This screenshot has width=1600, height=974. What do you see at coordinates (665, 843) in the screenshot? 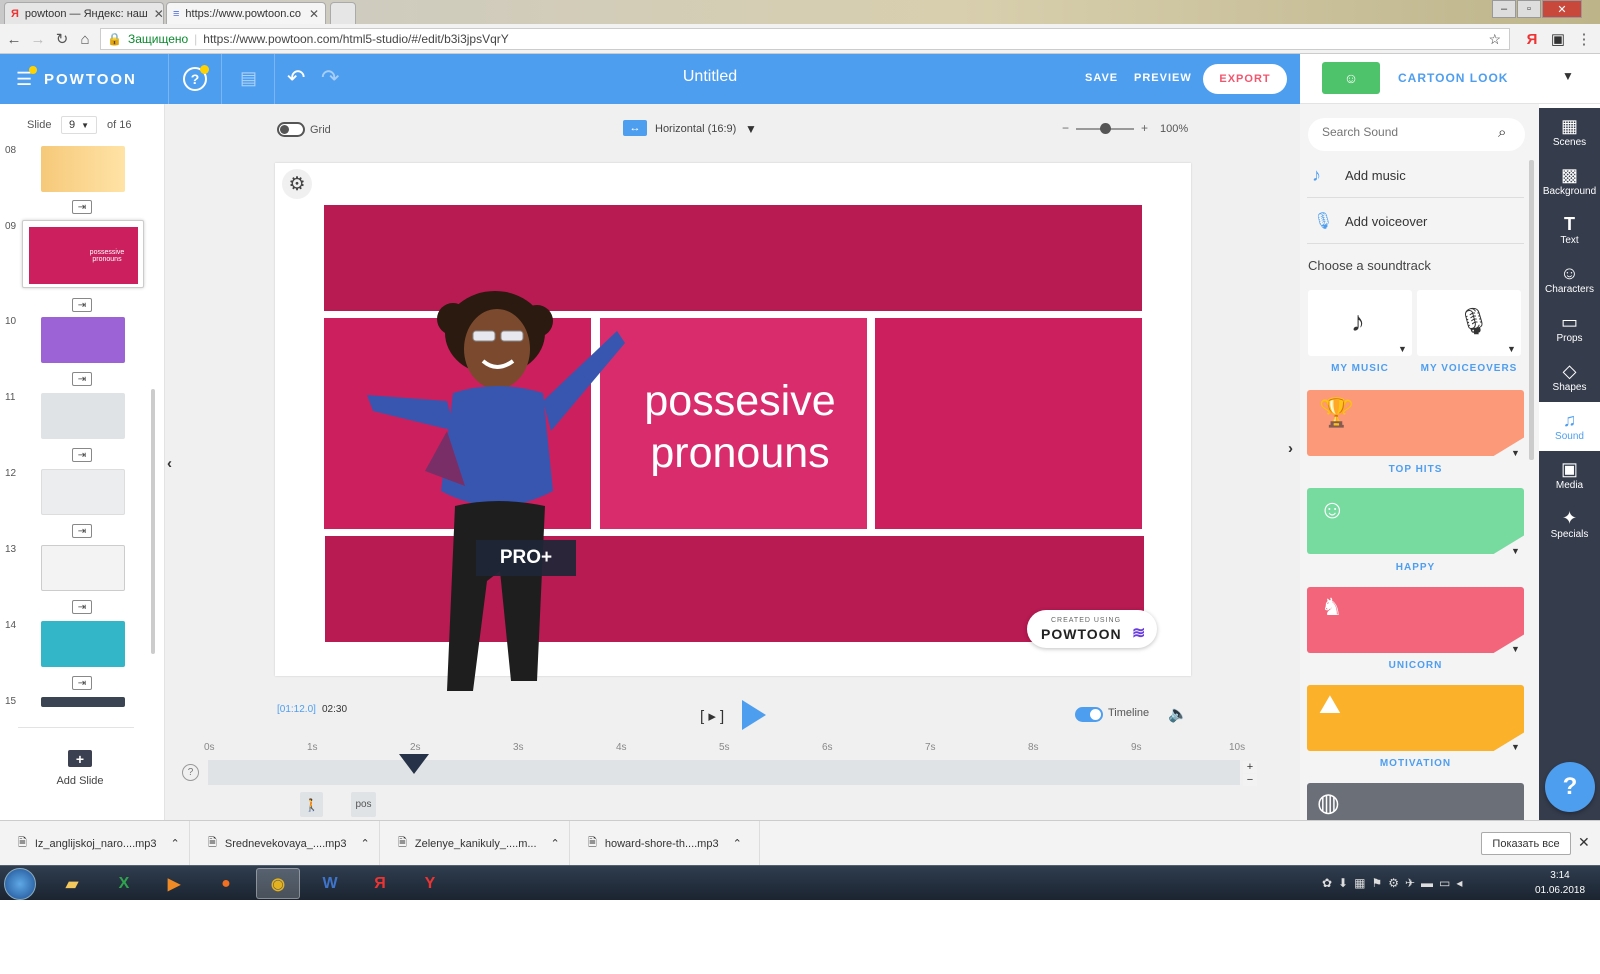
I see `download-item: 🗎 howard-shore-th....mp3 ⌃` at bounding box center [665, 843].